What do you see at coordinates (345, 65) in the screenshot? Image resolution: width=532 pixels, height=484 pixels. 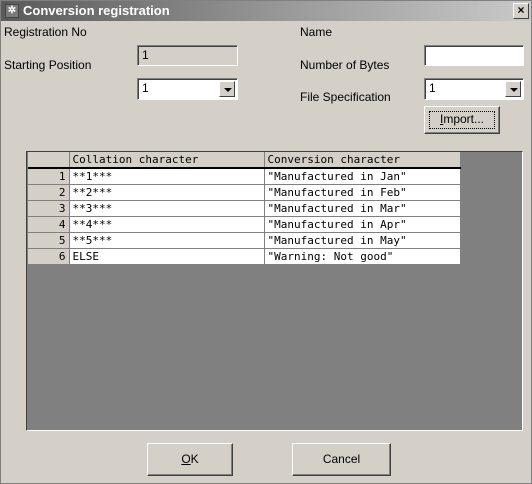 I see `number-of-bytes-label: Number of Bytes` at bounding box center [345, 65].